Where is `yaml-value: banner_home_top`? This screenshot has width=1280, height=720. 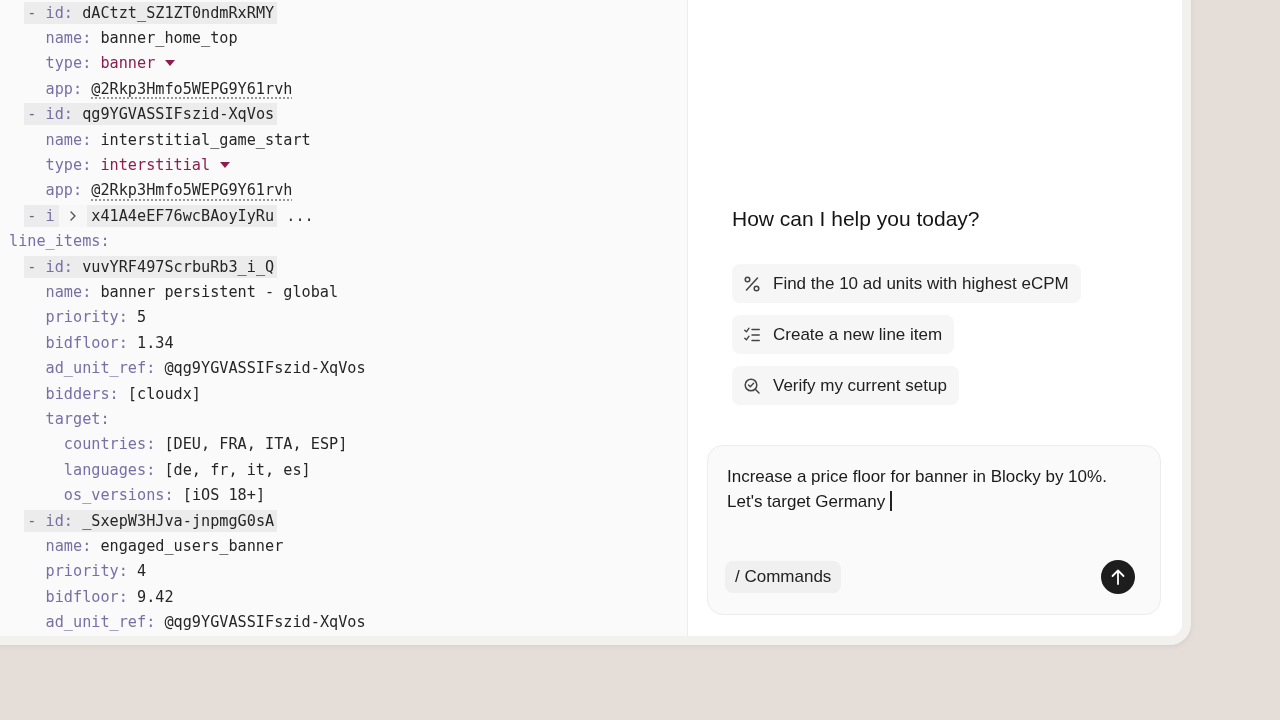
yaml-value: banner_home_top is located at coordinates (169, 38).